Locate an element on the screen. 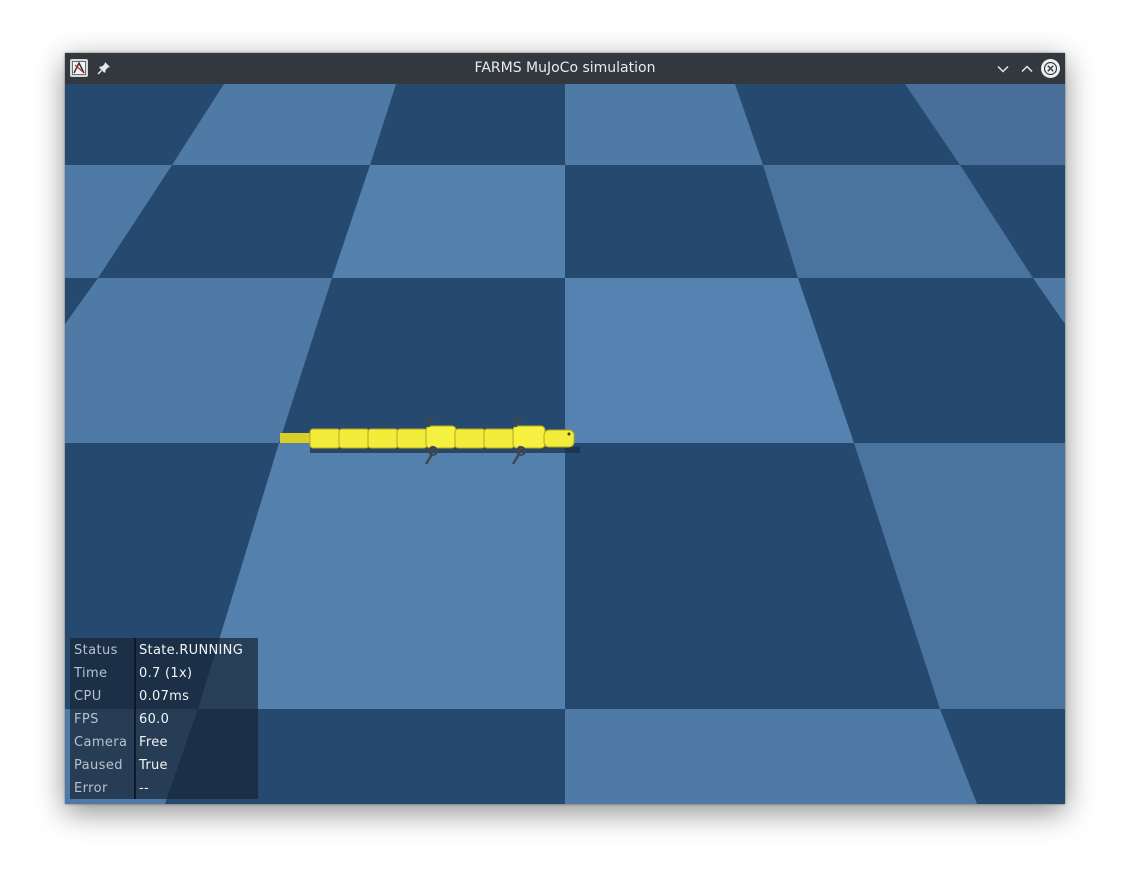 The image size is (1130, 881). title-bar: FARMS MuJoCo simulation is located at coordinates (565, 68).